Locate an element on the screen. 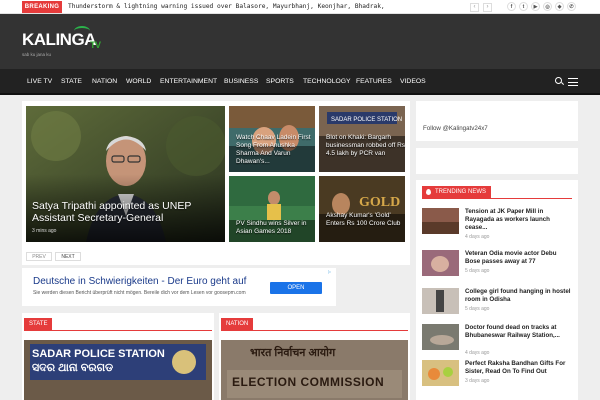 The width and height of the screenshot is (600, 400). state-section-divider is located at coordinates (118, 330).